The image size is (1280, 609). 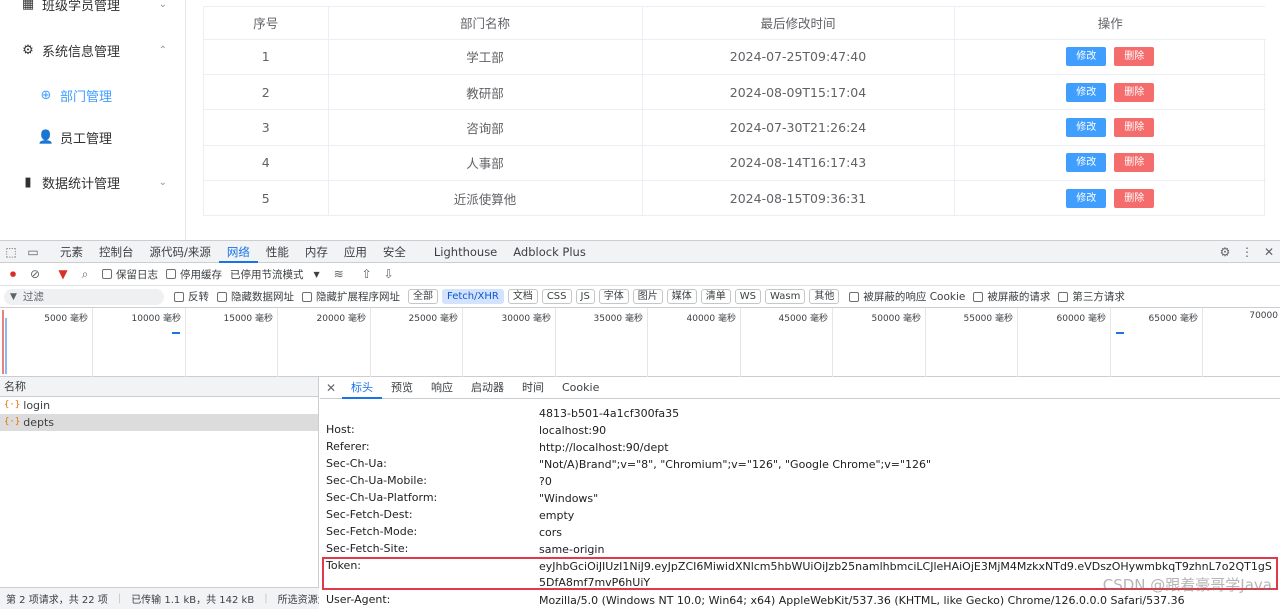 I want to click on tab-lighthouse: Lighthouse, so click(x=465, y=252).